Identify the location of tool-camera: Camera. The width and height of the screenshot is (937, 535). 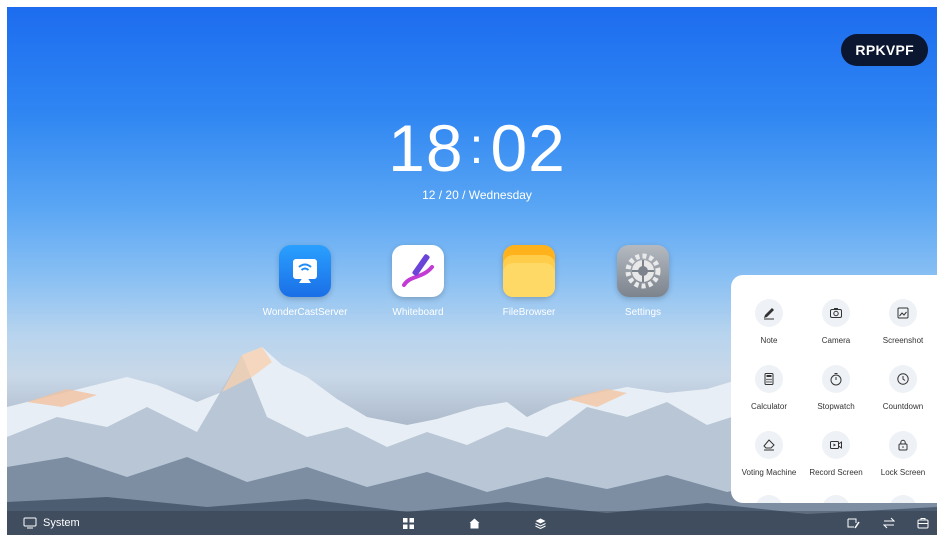
(836, 322).